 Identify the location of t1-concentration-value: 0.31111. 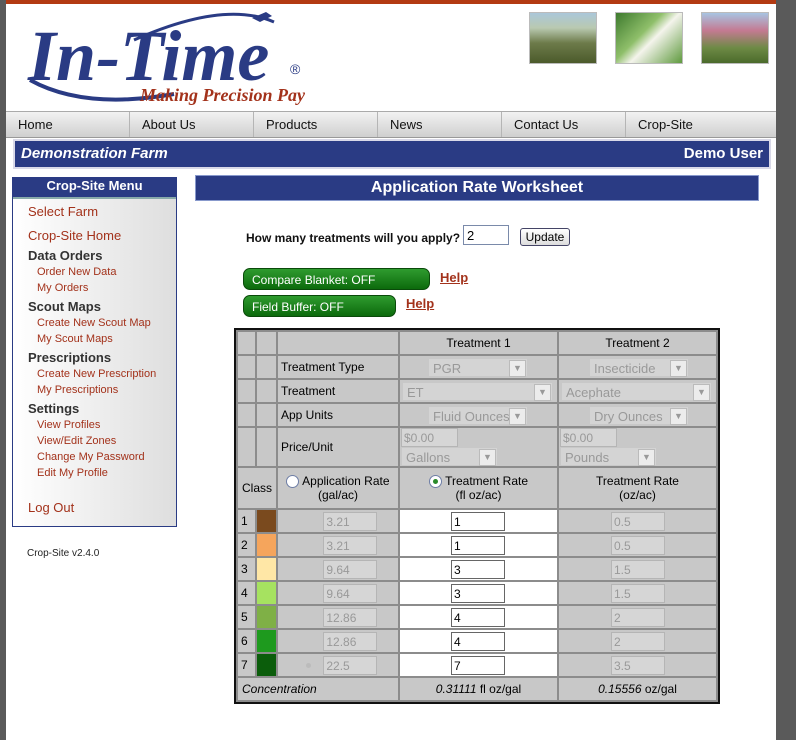
(456, 689).